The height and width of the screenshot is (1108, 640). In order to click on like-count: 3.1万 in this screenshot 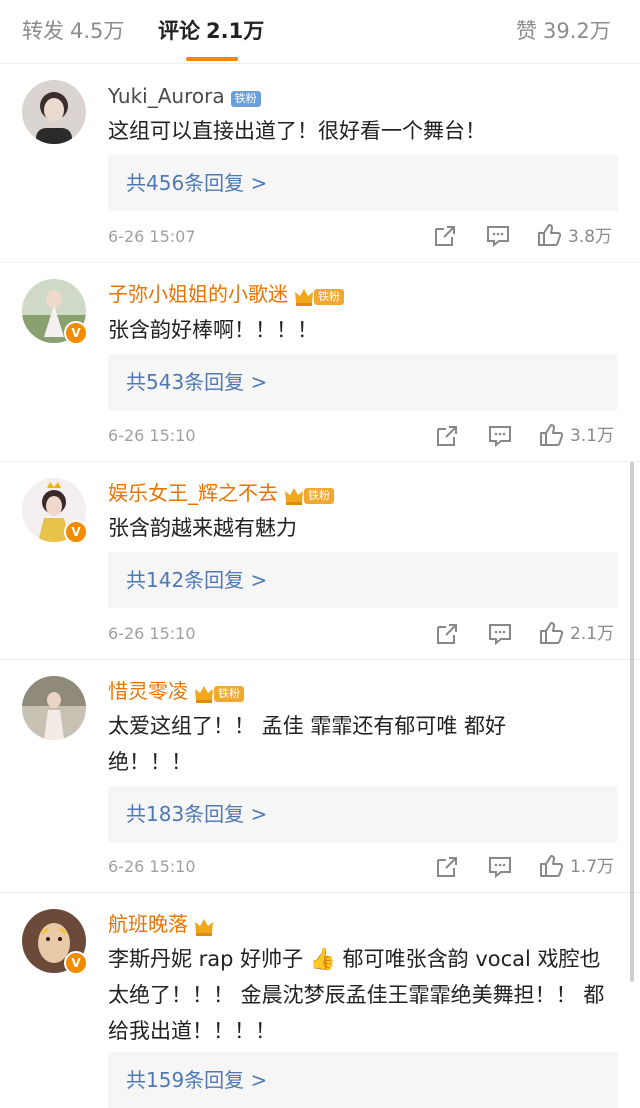, I will do `click(592, 436)`.